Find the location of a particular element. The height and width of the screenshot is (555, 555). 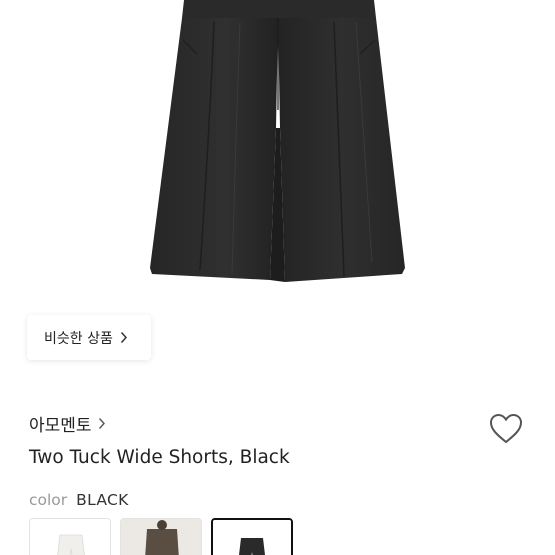

white-shorts-thumbnail is located at coordinates (70, 537).